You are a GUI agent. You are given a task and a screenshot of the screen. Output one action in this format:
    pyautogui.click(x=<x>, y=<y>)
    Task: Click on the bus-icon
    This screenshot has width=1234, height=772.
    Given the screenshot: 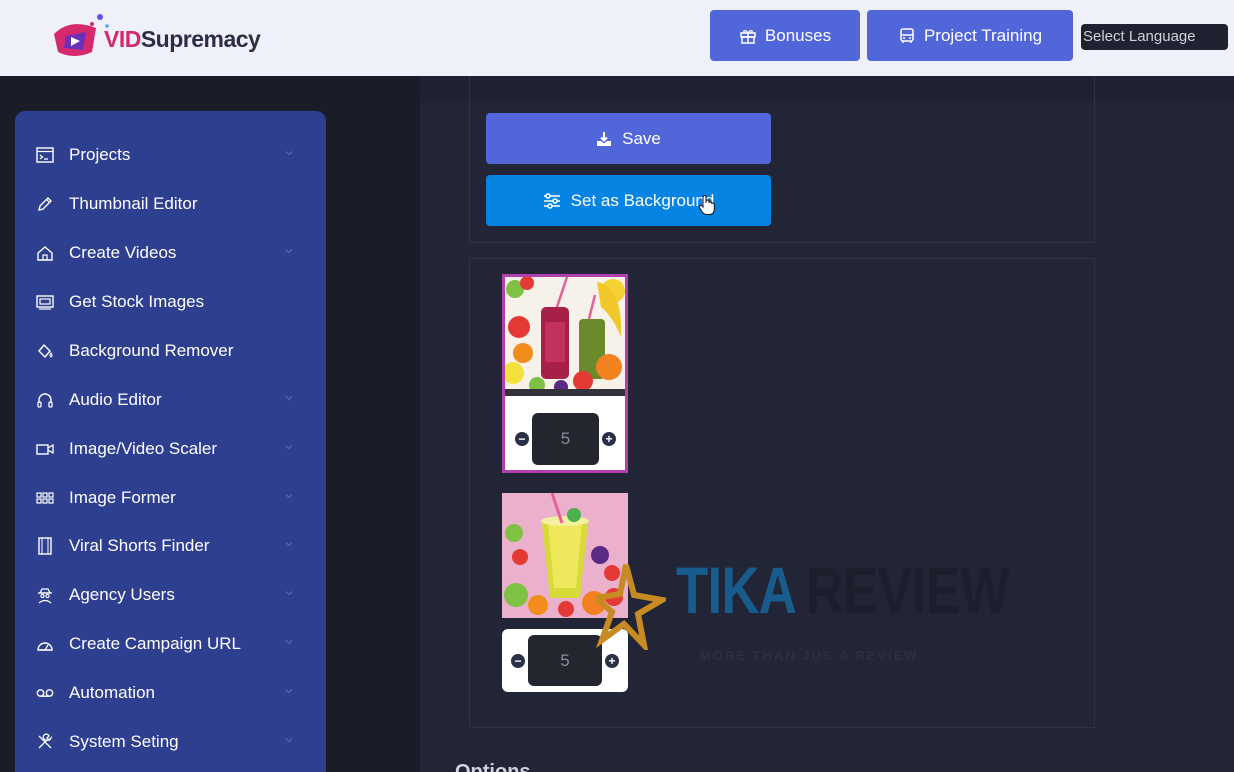 What is the action you would take?
    pyautogui.click(x=907, y=35)
    